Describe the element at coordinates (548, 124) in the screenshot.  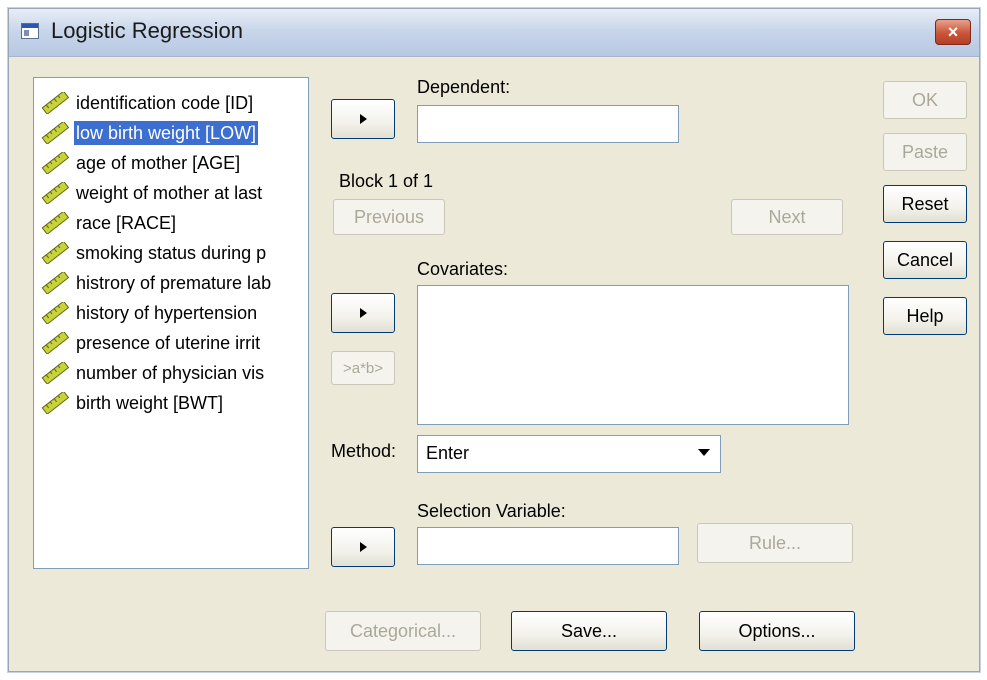
I see `dependent-field` at that location.